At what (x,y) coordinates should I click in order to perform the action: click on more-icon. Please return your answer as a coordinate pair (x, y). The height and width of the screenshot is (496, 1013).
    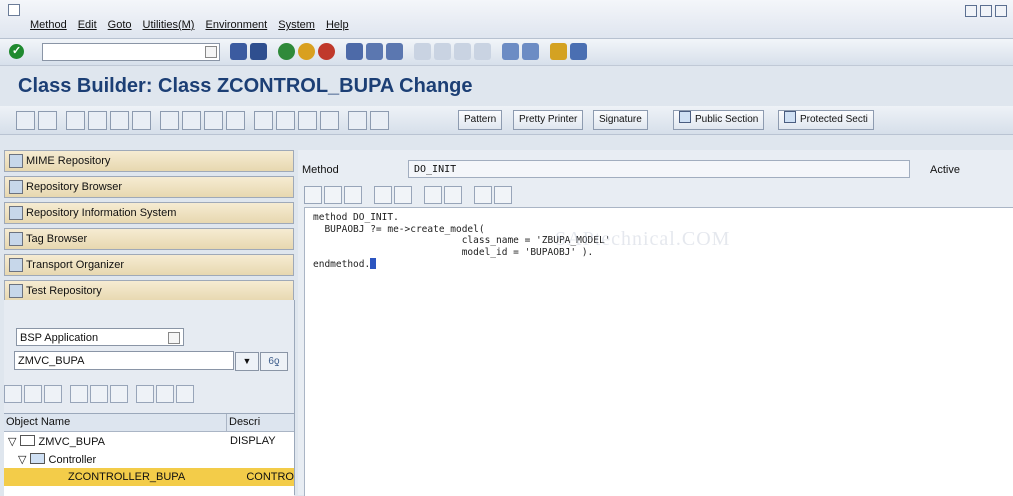
    Looking at the image, I should click on (185, 394).